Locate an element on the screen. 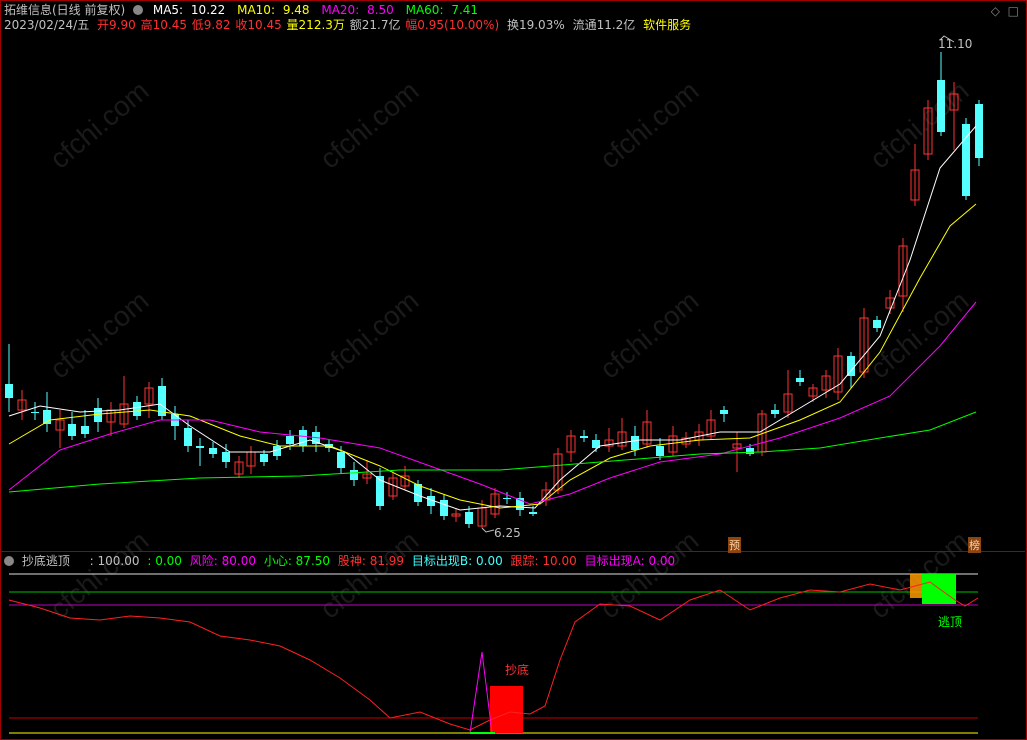 This screenshot has width=1027, height=740. indicator-target-b: 目标出现B: 0.00 is located at coordinates (457, 561).